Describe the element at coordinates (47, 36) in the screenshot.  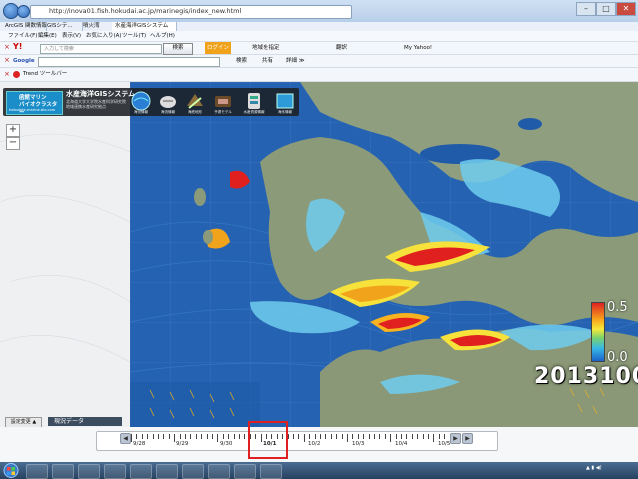
I see `menu-edit: 編集(E)` at that location.